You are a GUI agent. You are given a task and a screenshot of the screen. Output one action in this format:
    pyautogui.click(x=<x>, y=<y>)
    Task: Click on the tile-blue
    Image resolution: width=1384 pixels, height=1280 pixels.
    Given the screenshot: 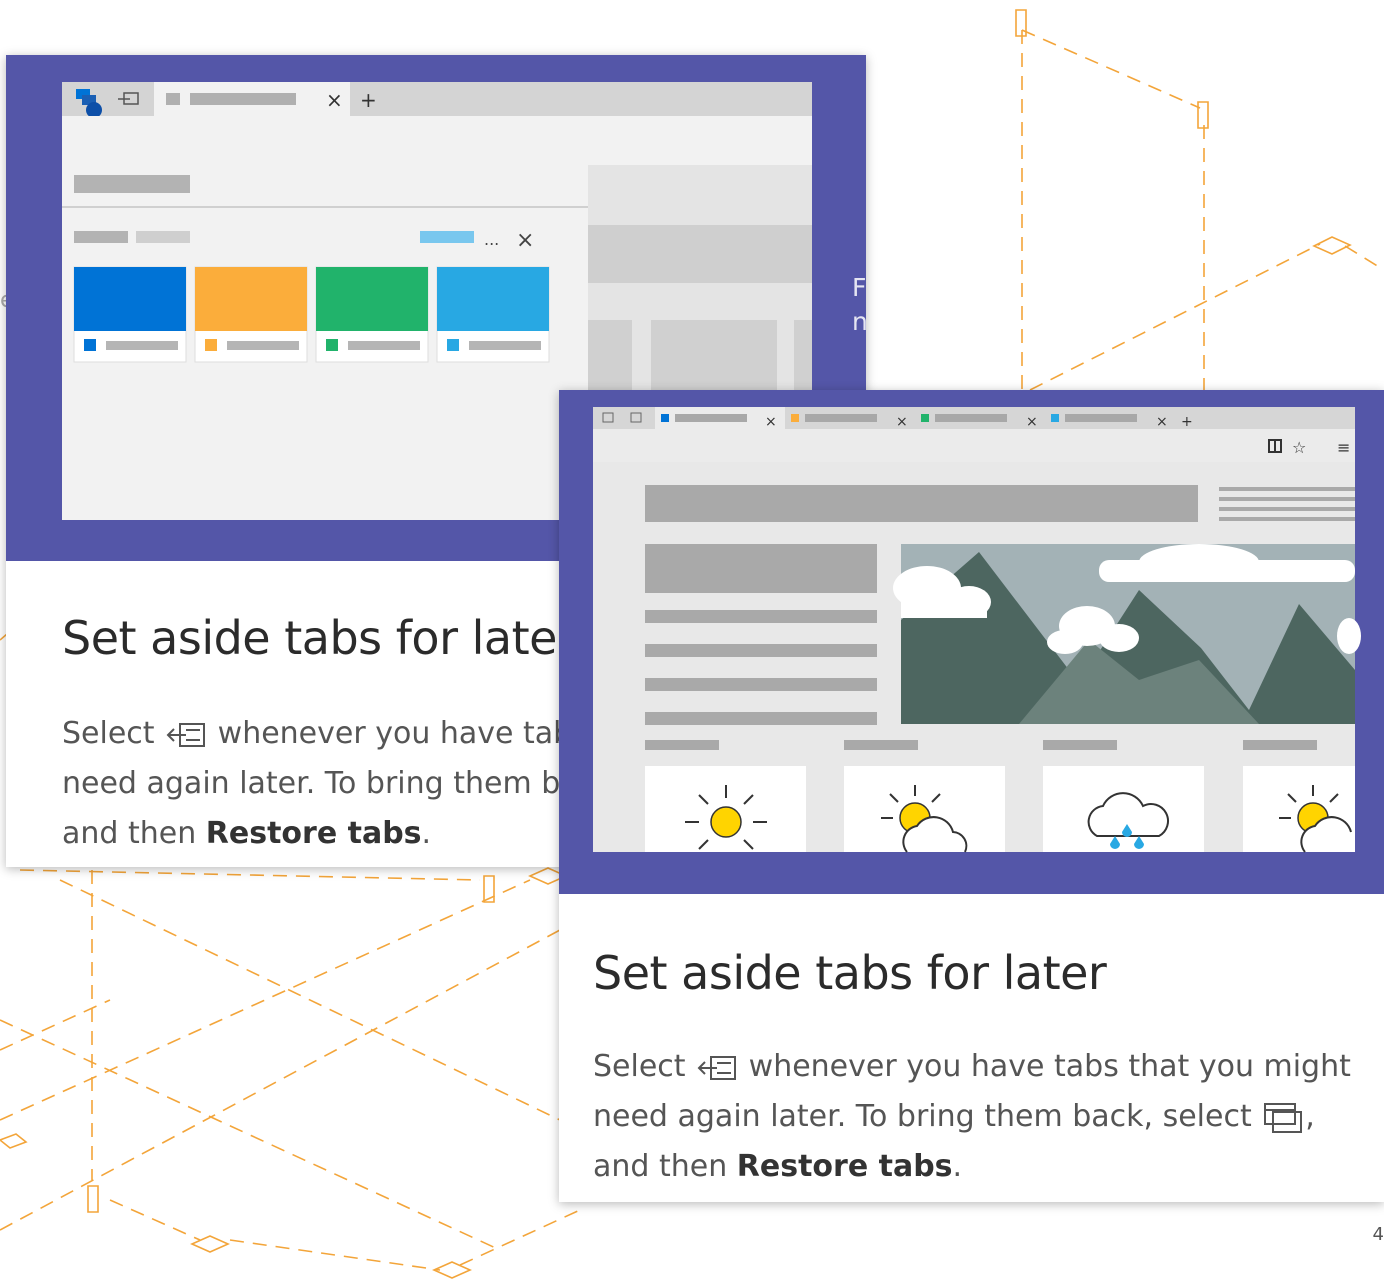 What is the action you would take?
    pyautogui.click(x=130, y=314)
    